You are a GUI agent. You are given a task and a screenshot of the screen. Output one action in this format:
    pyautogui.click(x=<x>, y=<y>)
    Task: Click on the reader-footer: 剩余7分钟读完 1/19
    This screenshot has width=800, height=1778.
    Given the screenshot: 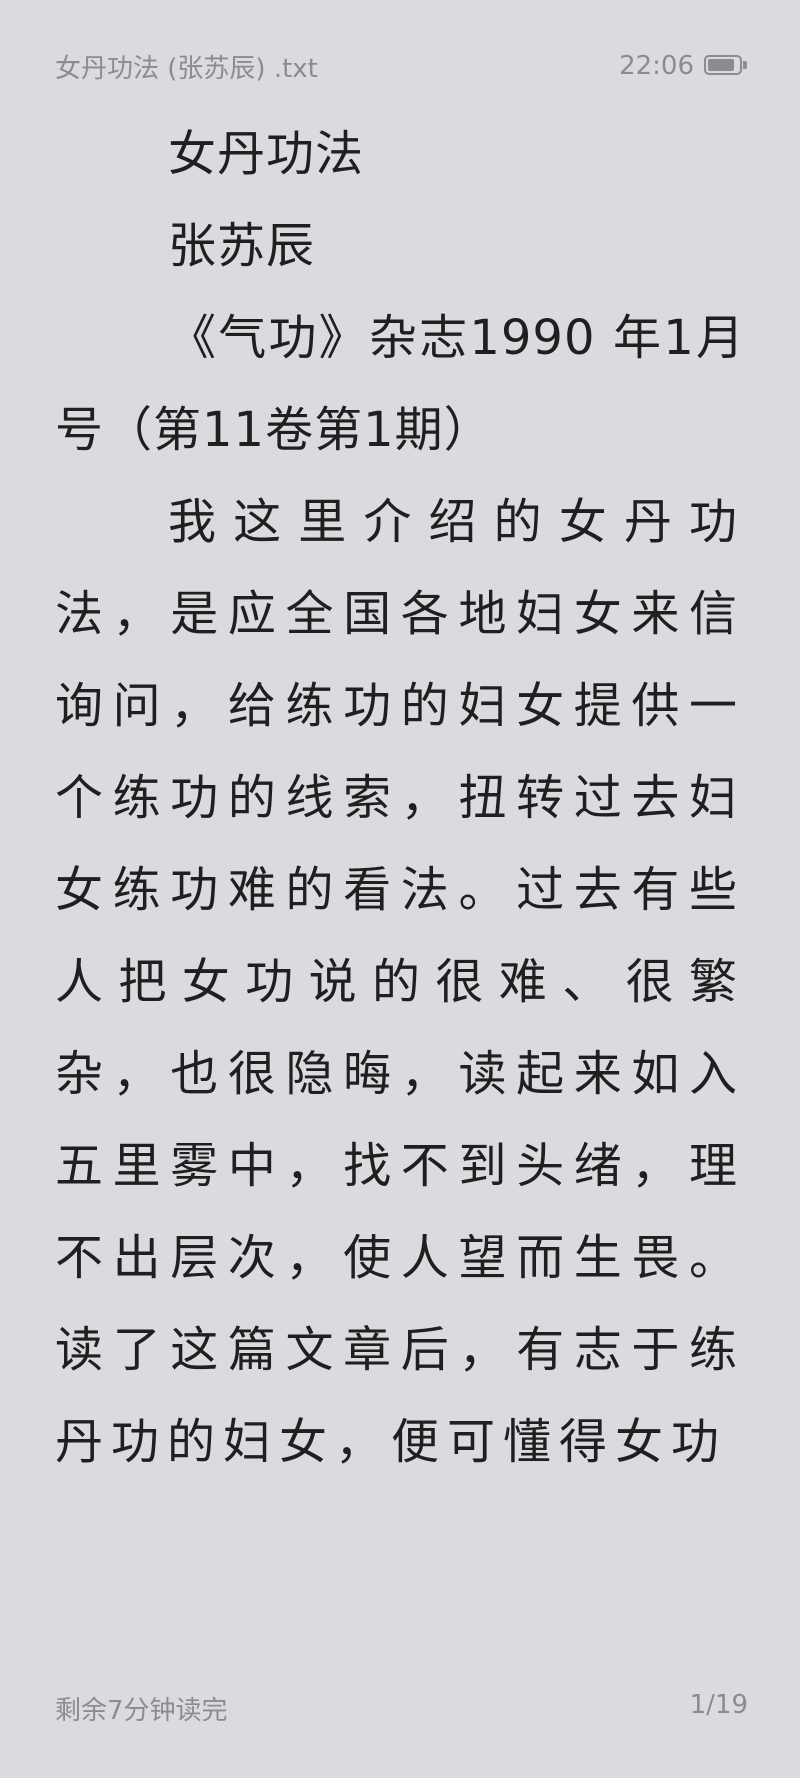 What is the action you would take?
    pyautogui.click(x=401, y=1708)
    